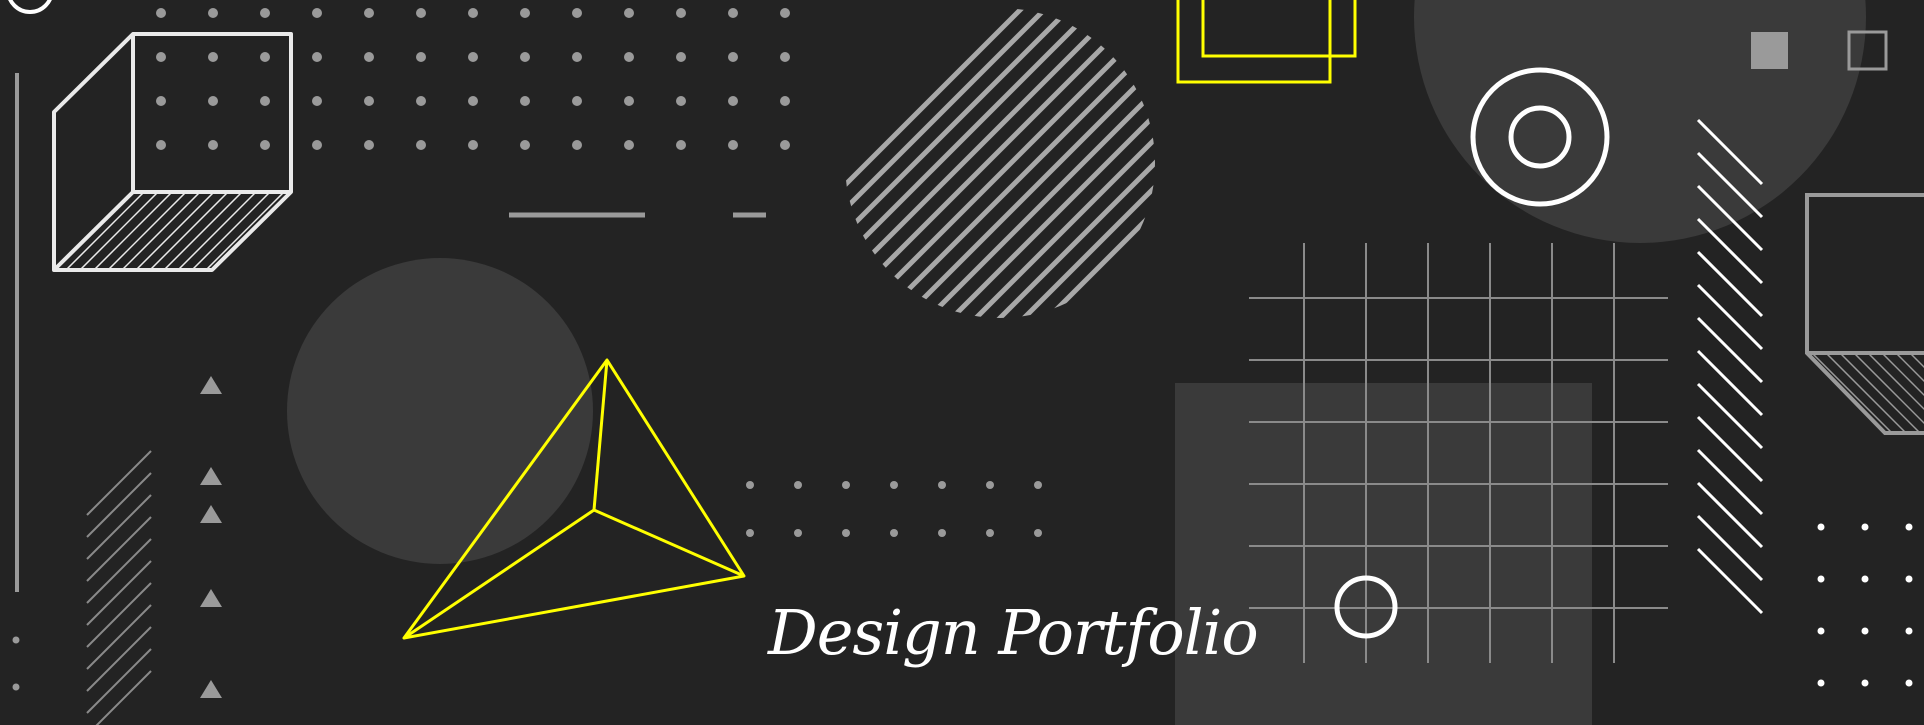 The height and width of the screenshot is (725, 1924). I want to click on dark-square-bottom, so click(1383, 554).